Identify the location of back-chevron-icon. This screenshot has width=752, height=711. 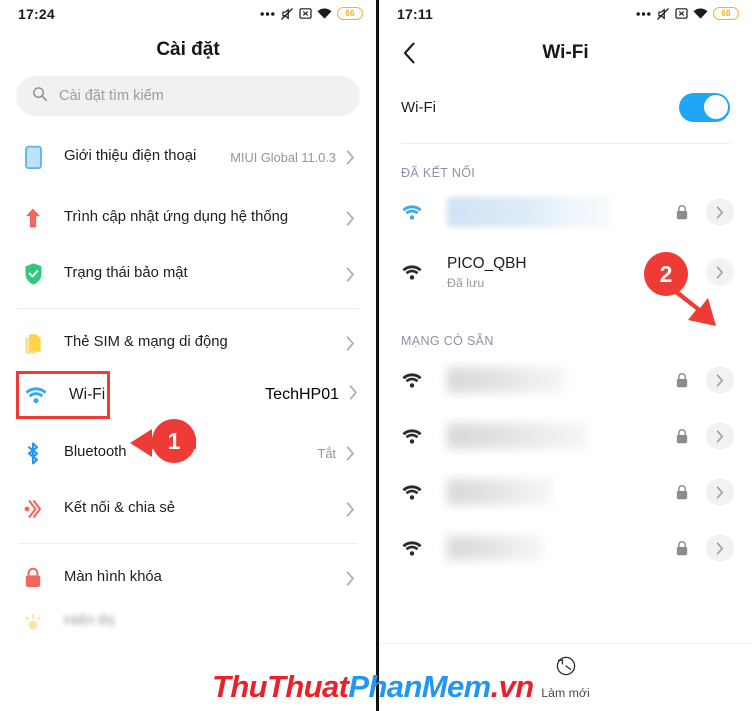
(409, 53).